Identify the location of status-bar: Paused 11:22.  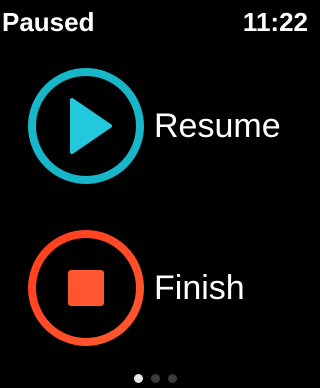
(155, 22).